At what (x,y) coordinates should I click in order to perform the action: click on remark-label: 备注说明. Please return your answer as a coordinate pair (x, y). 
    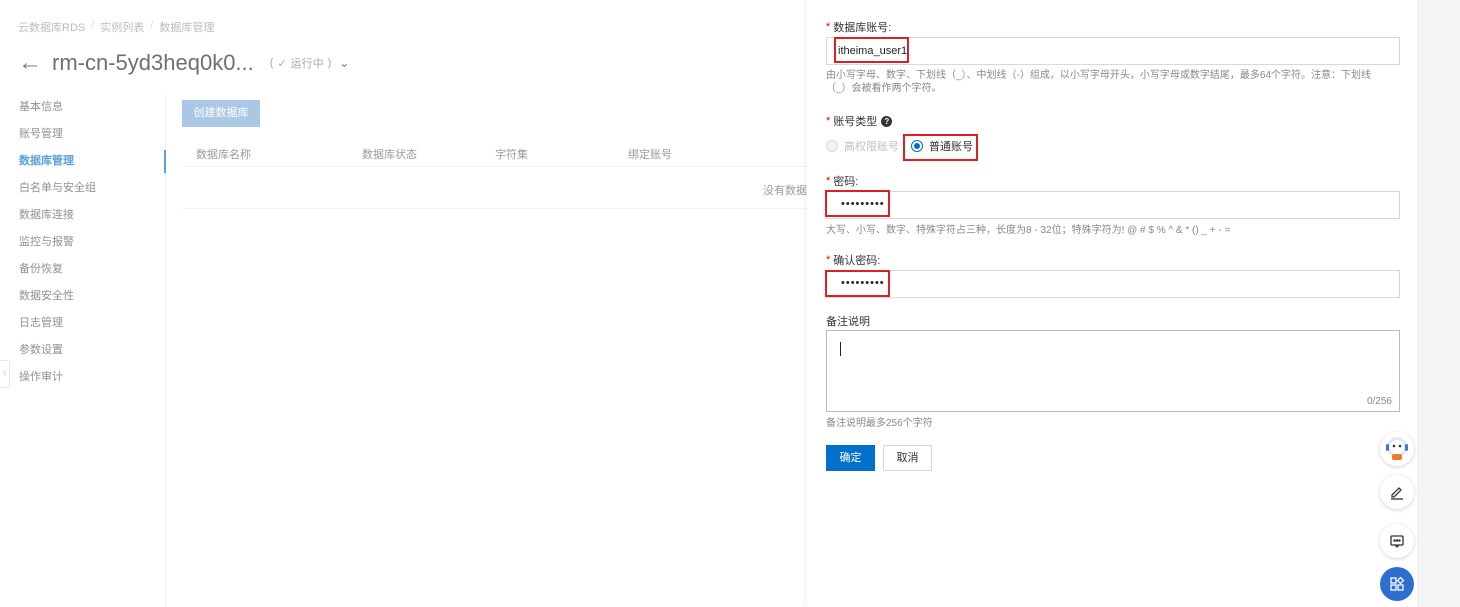
    Looking at the image, I should click on (848, 321).